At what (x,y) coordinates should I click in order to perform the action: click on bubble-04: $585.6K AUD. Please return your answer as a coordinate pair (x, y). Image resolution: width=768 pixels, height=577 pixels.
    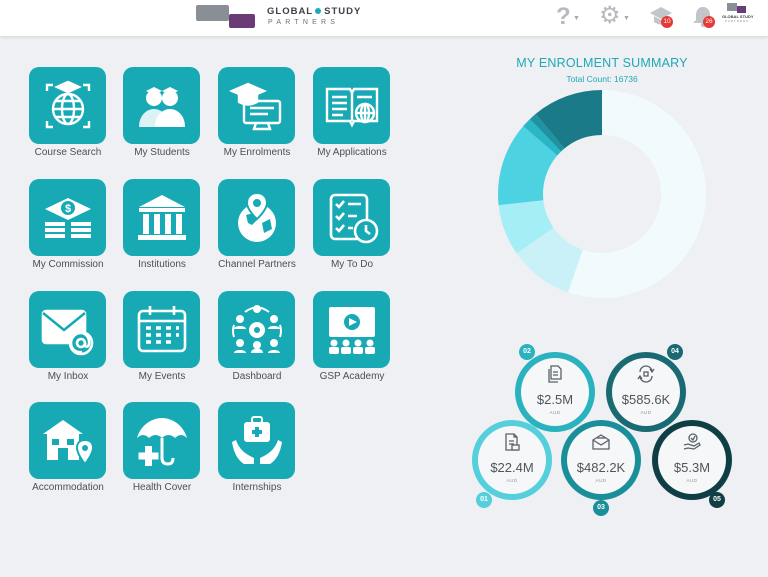
    Looking at the image, I should click on (646, 392).